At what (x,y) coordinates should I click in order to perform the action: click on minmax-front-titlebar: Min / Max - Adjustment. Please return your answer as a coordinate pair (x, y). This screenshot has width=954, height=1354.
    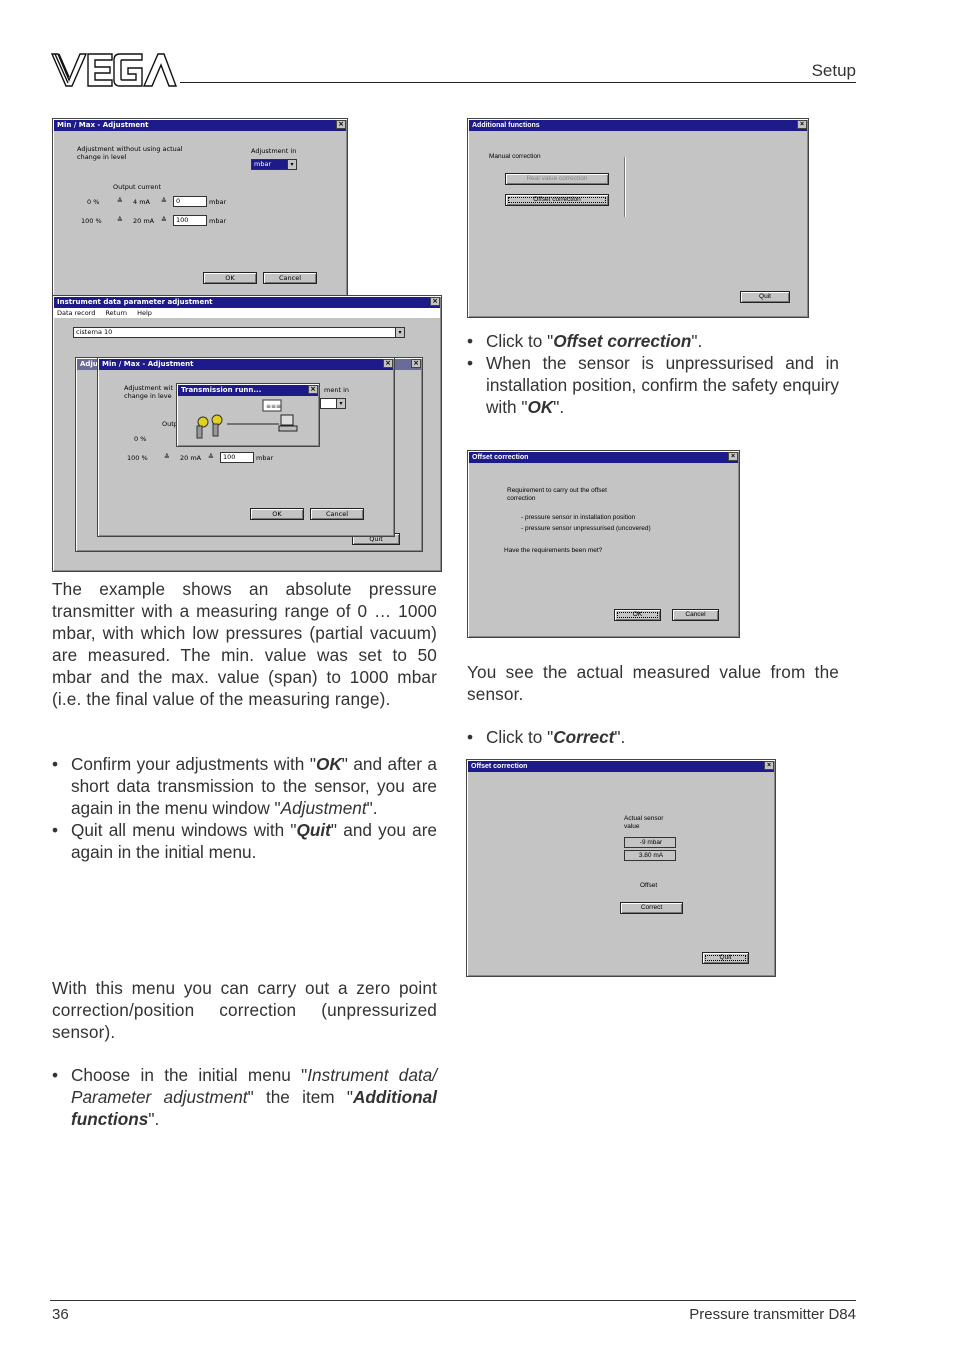
    Looking at the image, I should click on (246, 364).